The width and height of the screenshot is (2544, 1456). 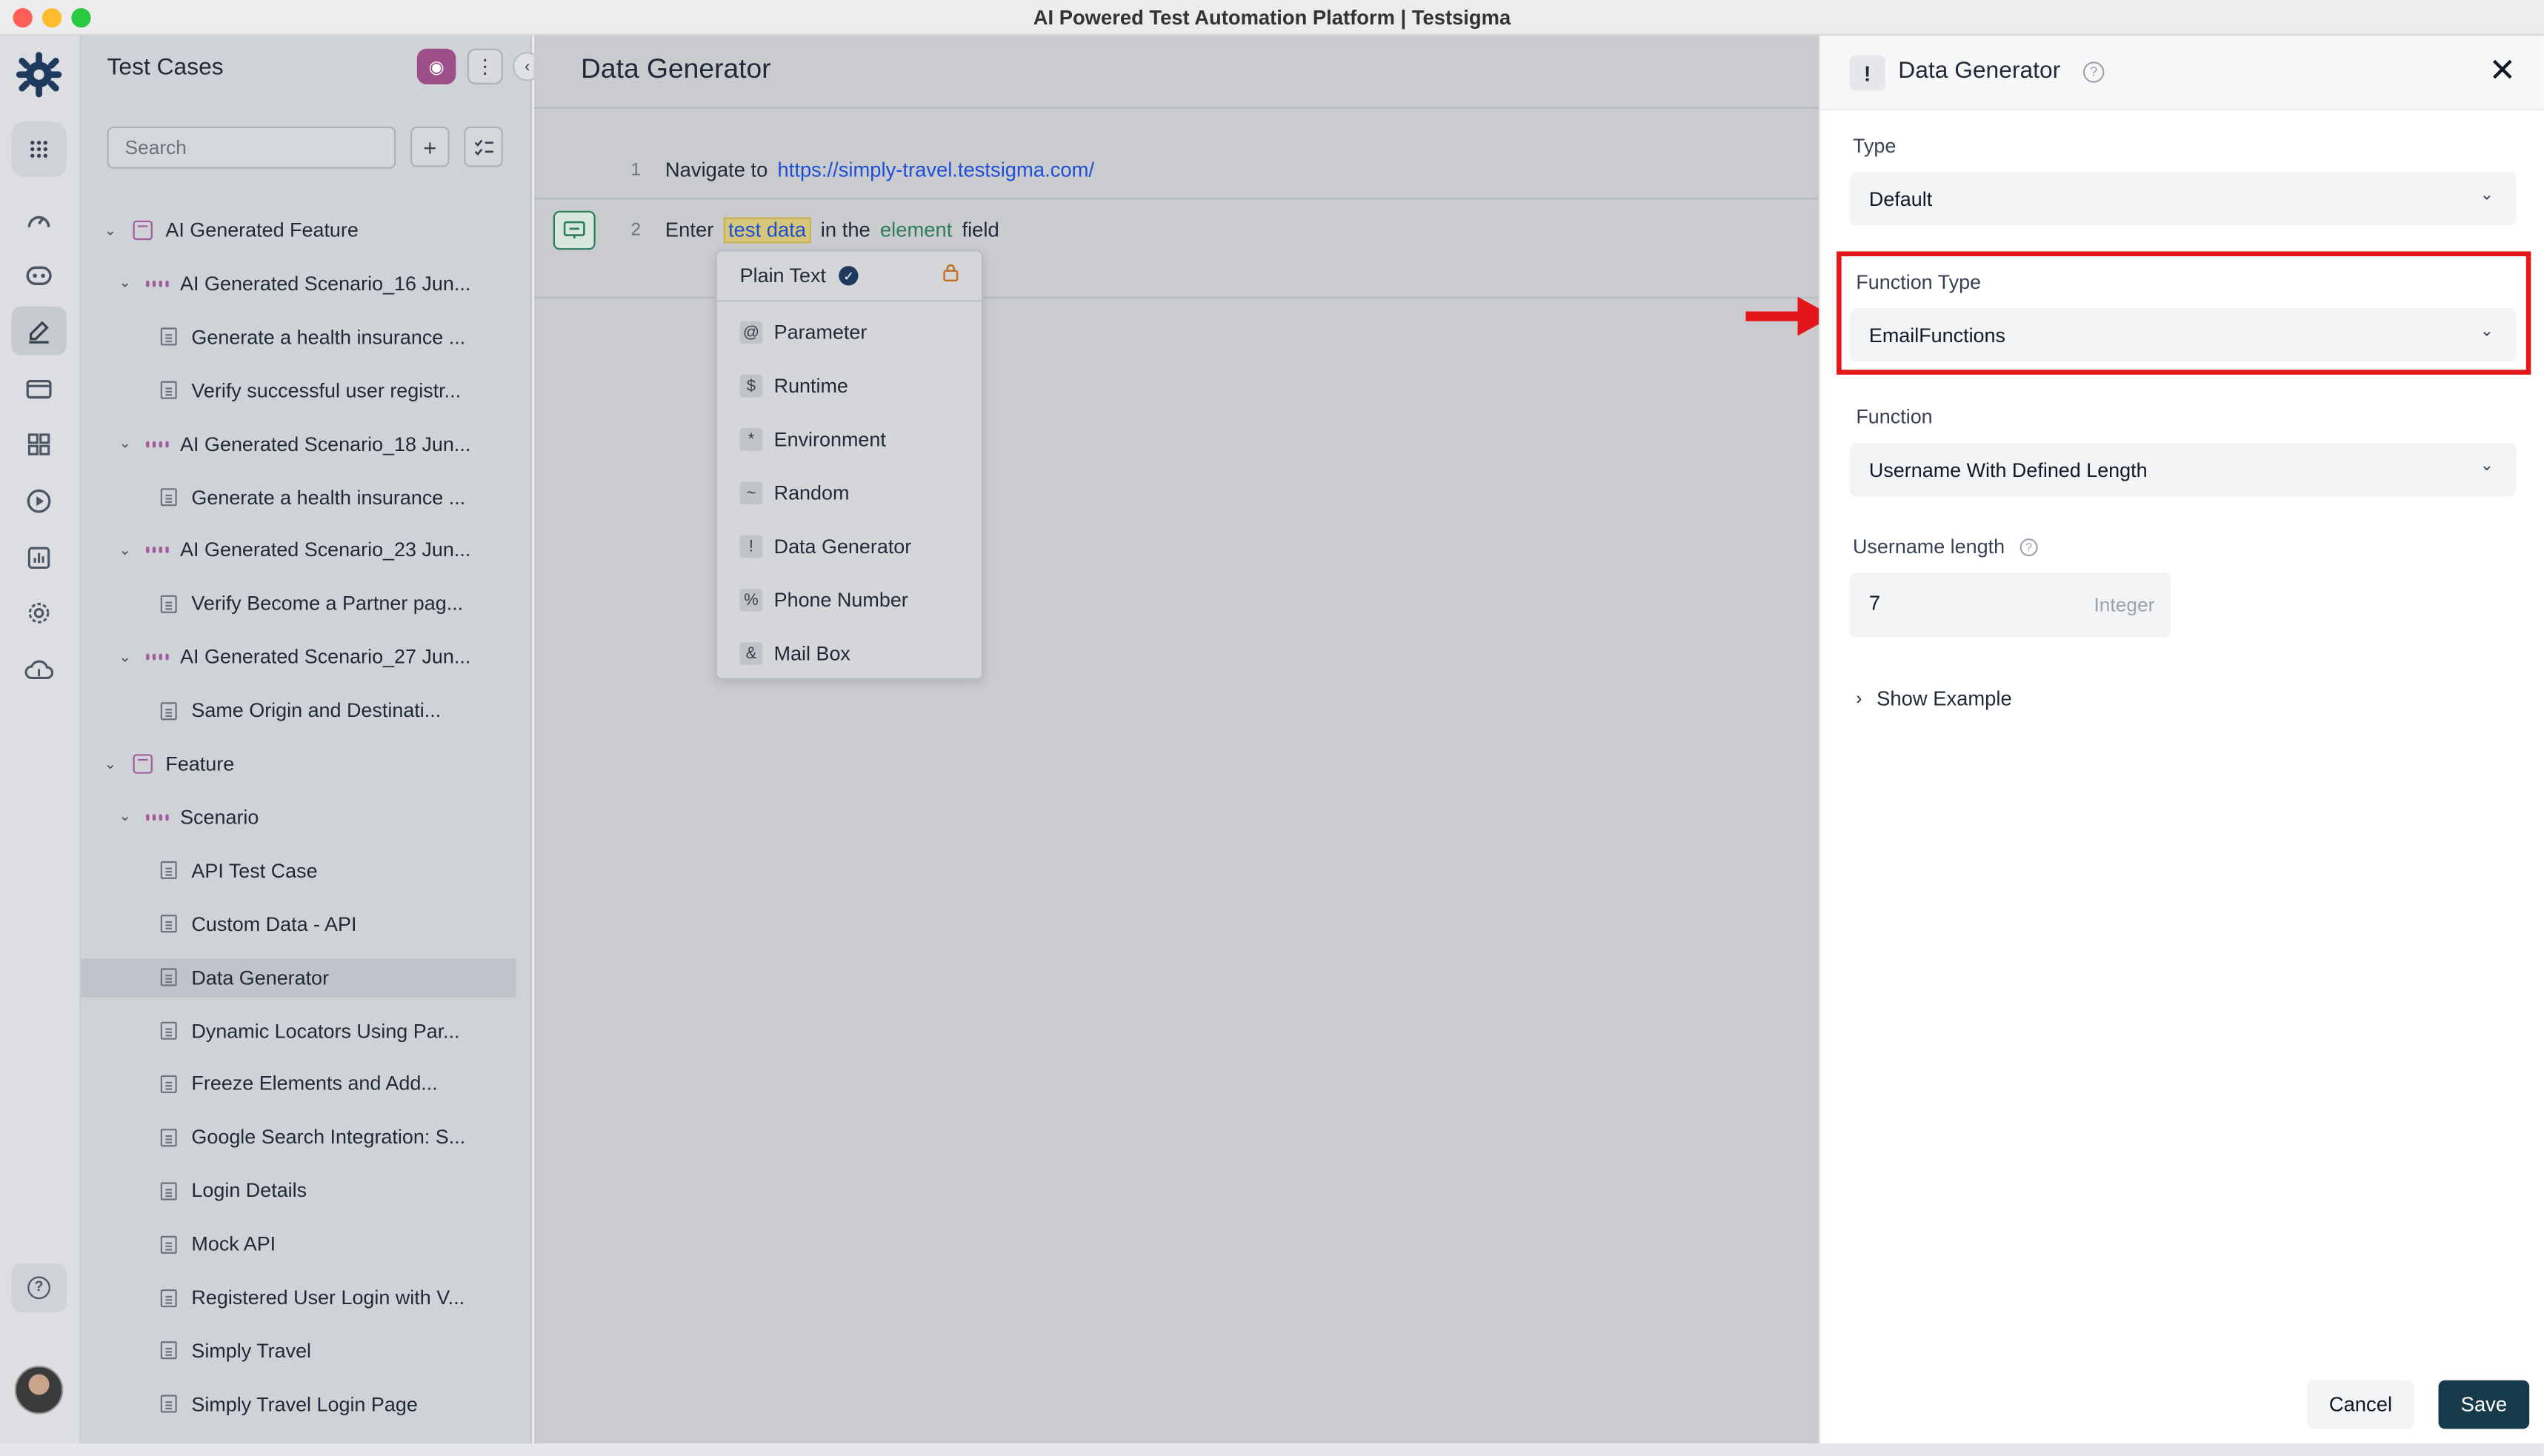 What do you see at coordinates (2484, 1404) in the screenshot?
I see `save-button: Save` at bounding box center [2484, 1404].